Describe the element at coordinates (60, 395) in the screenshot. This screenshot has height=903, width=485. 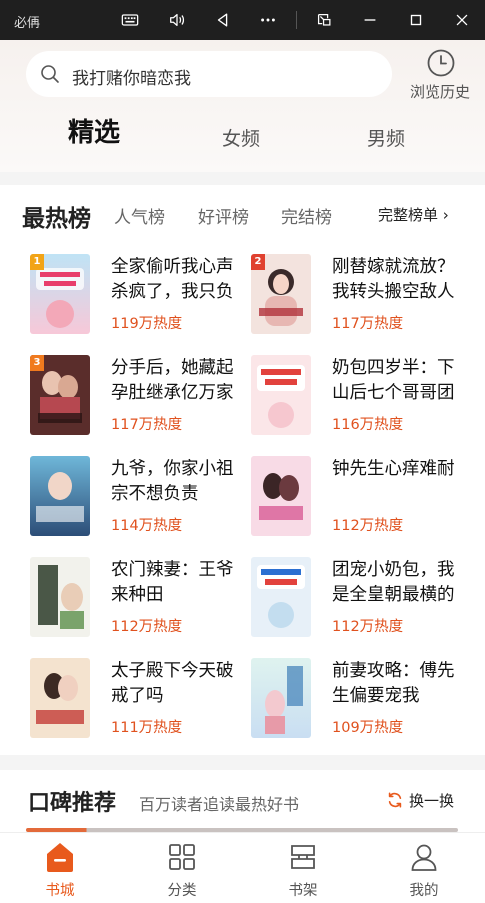
I see `book-cover: 3` at that location.